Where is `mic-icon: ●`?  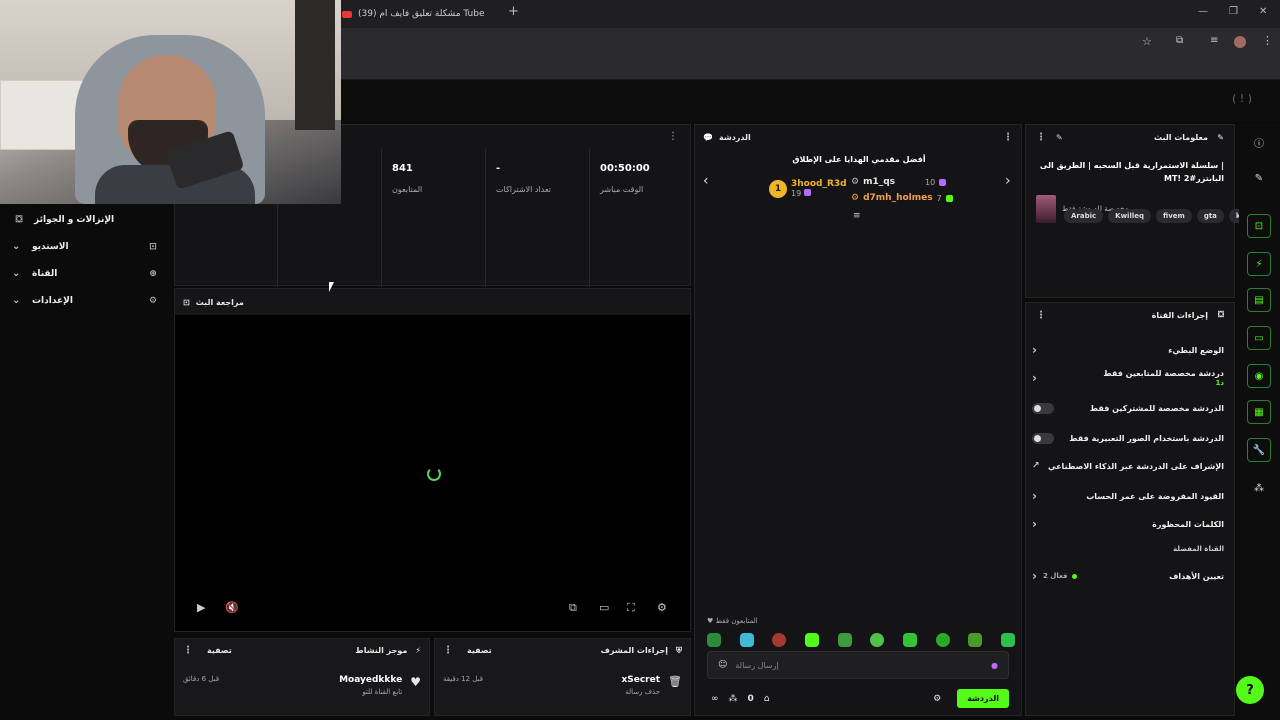
mic-icon: ● is located at coordinates (994, 665).